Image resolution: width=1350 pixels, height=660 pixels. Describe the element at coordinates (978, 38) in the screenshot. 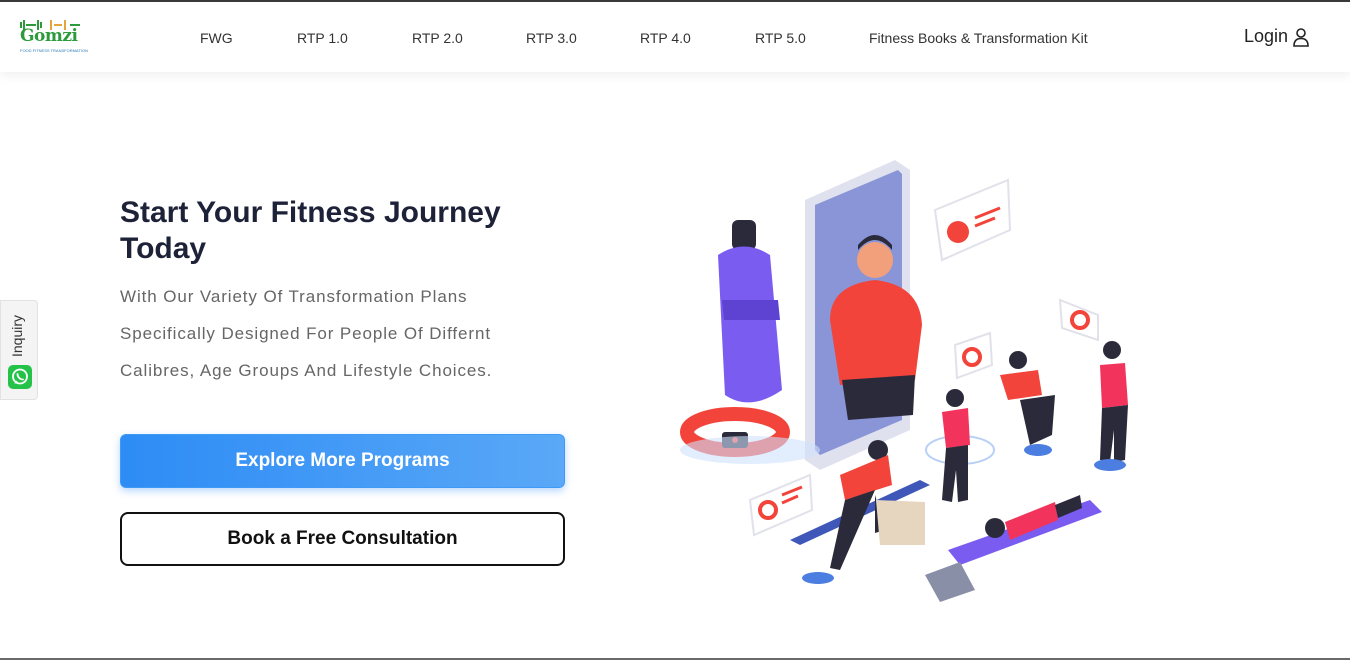

I see `nav-fitness-books: Fitness Books & Transformation Kit` at that location.